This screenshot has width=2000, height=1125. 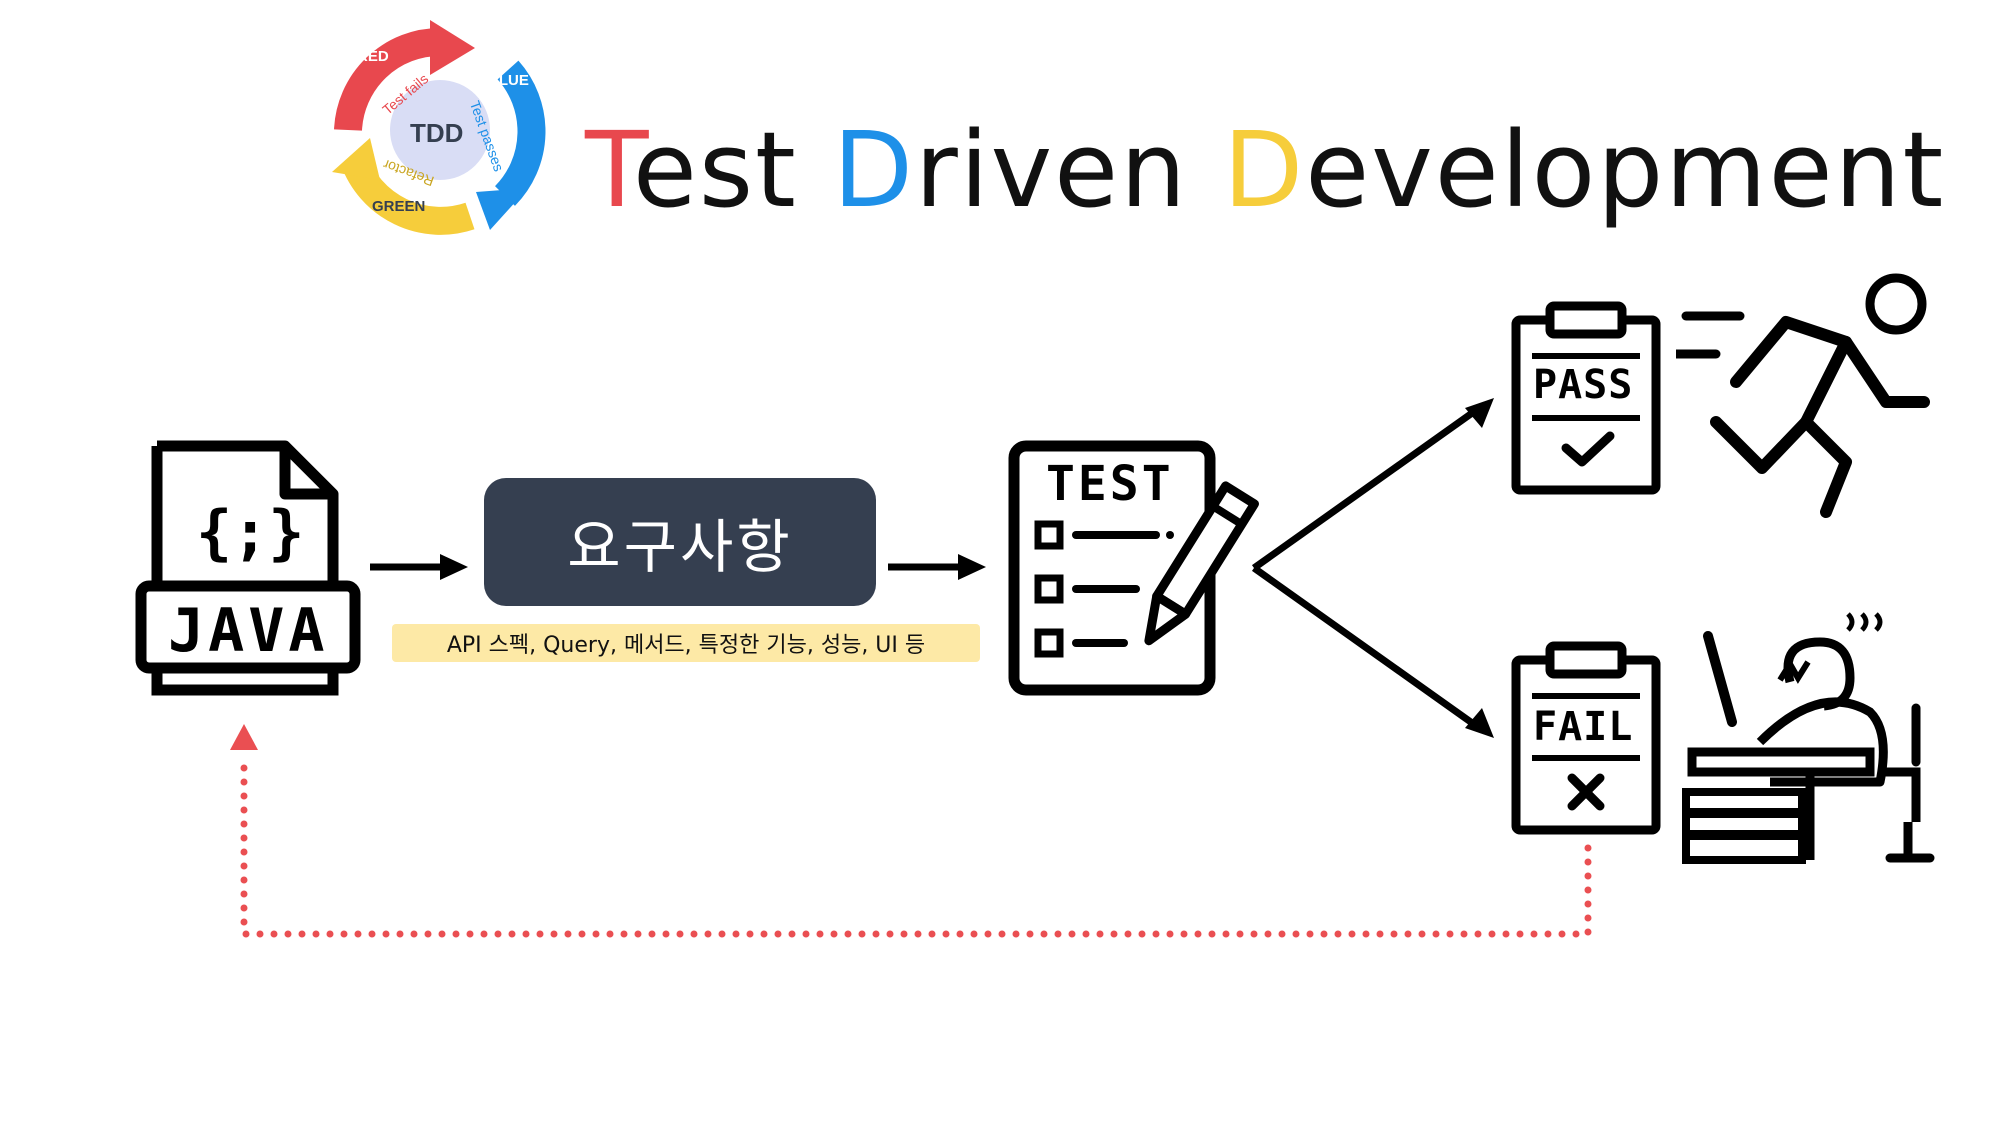 What do you see at coordinates (250, 533) in the screenshot?
I see `java-brace-text: {;}` at bounding box center [250, 533].